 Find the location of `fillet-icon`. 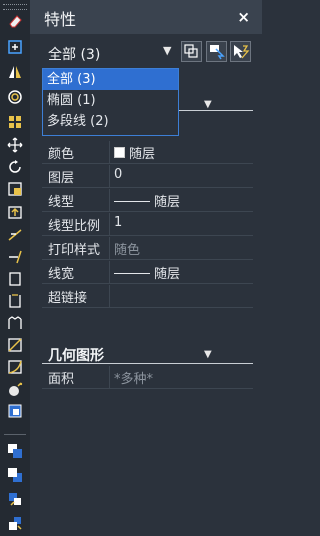

fillet-icon is located at coordinates (15, 367).